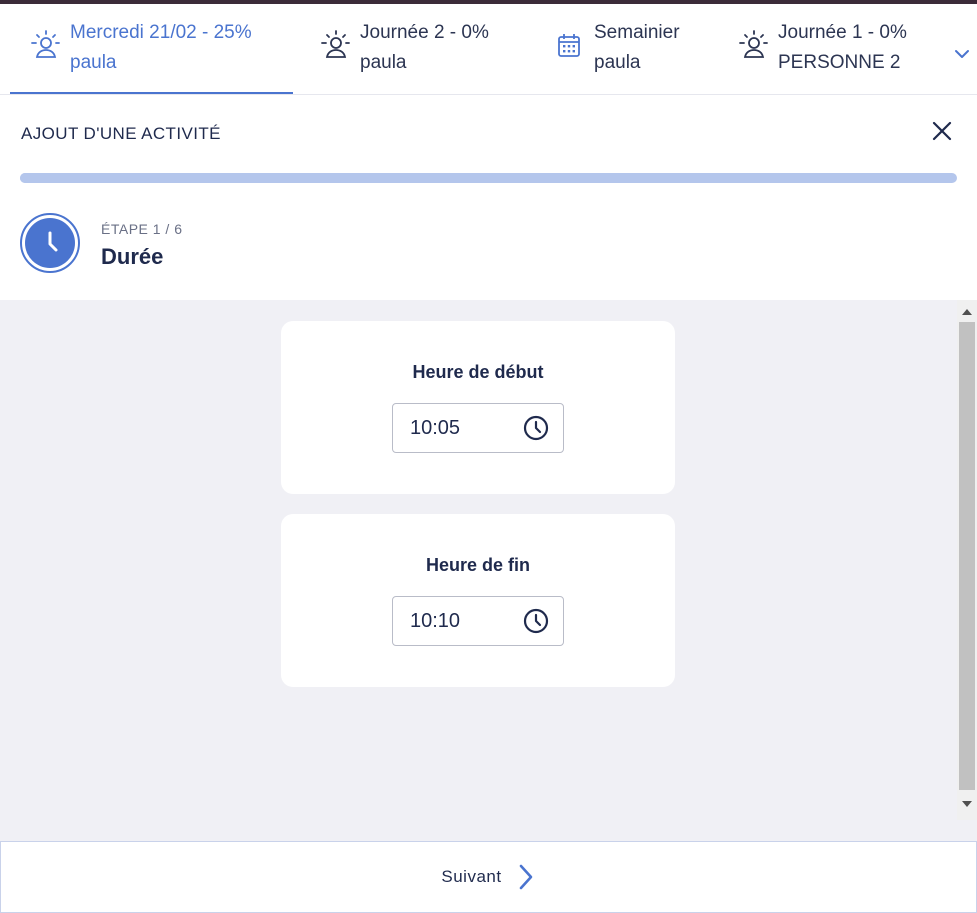  I want to click on progress-fill, so click(98, 178).